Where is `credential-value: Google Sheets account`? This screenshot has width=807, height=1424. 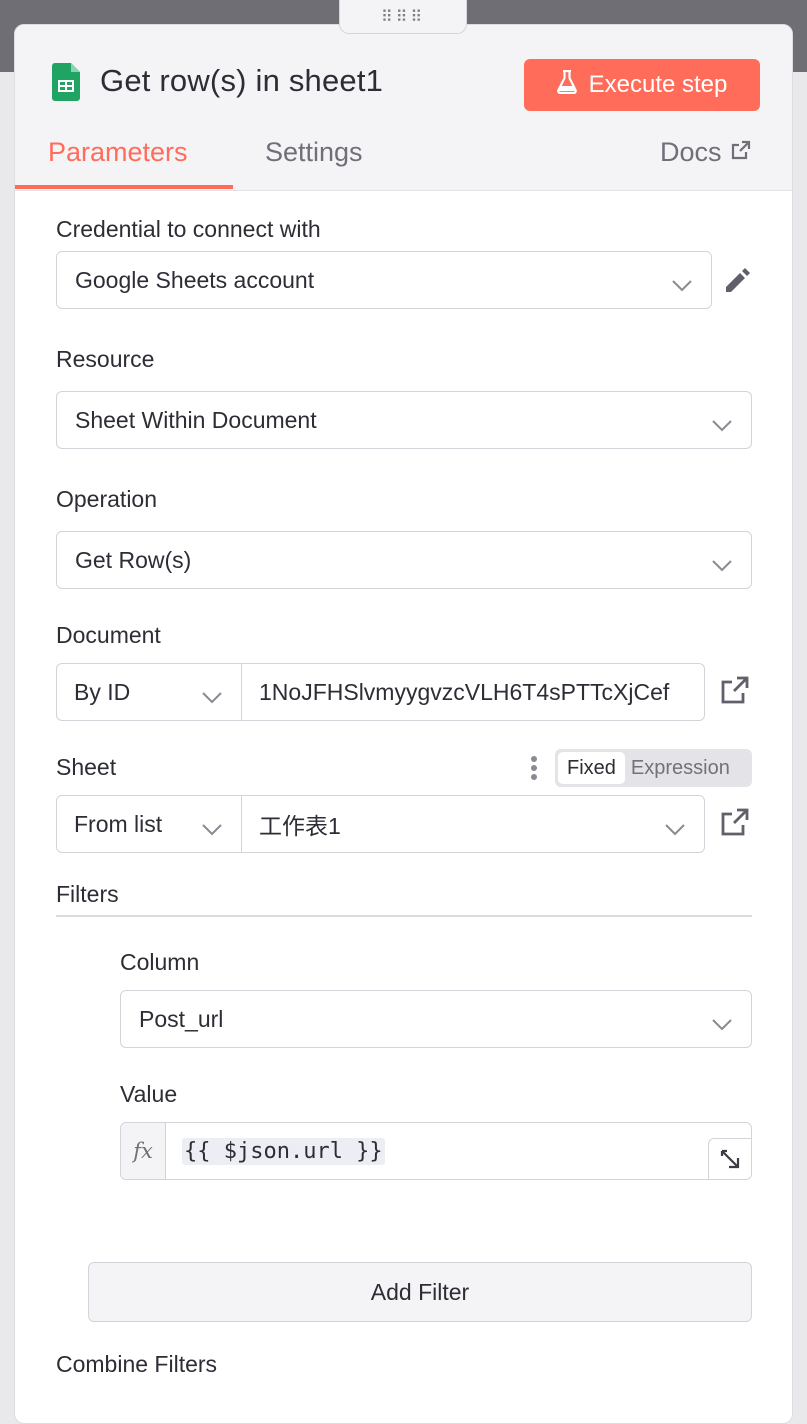 credential-value: Google Sheets account is located at coordinates (195, 279).